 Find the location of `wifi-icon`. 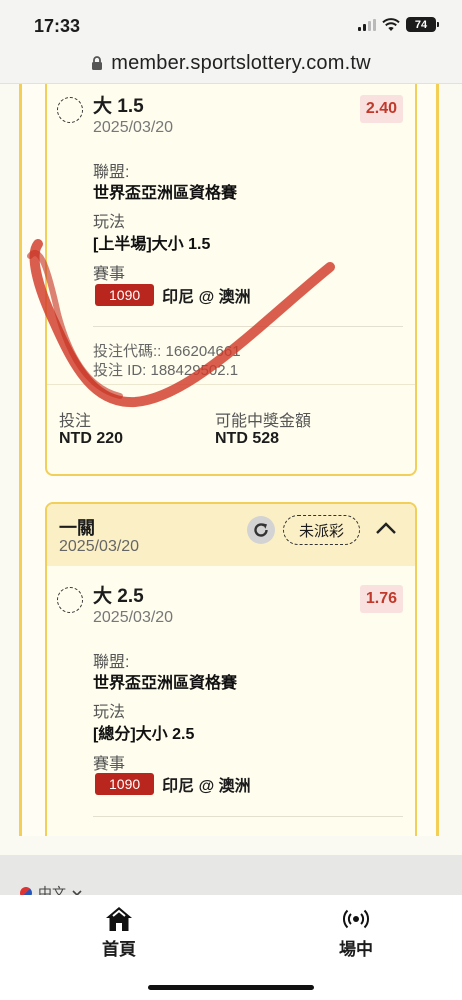

wifi-icon is located at coordinates (391, 24).